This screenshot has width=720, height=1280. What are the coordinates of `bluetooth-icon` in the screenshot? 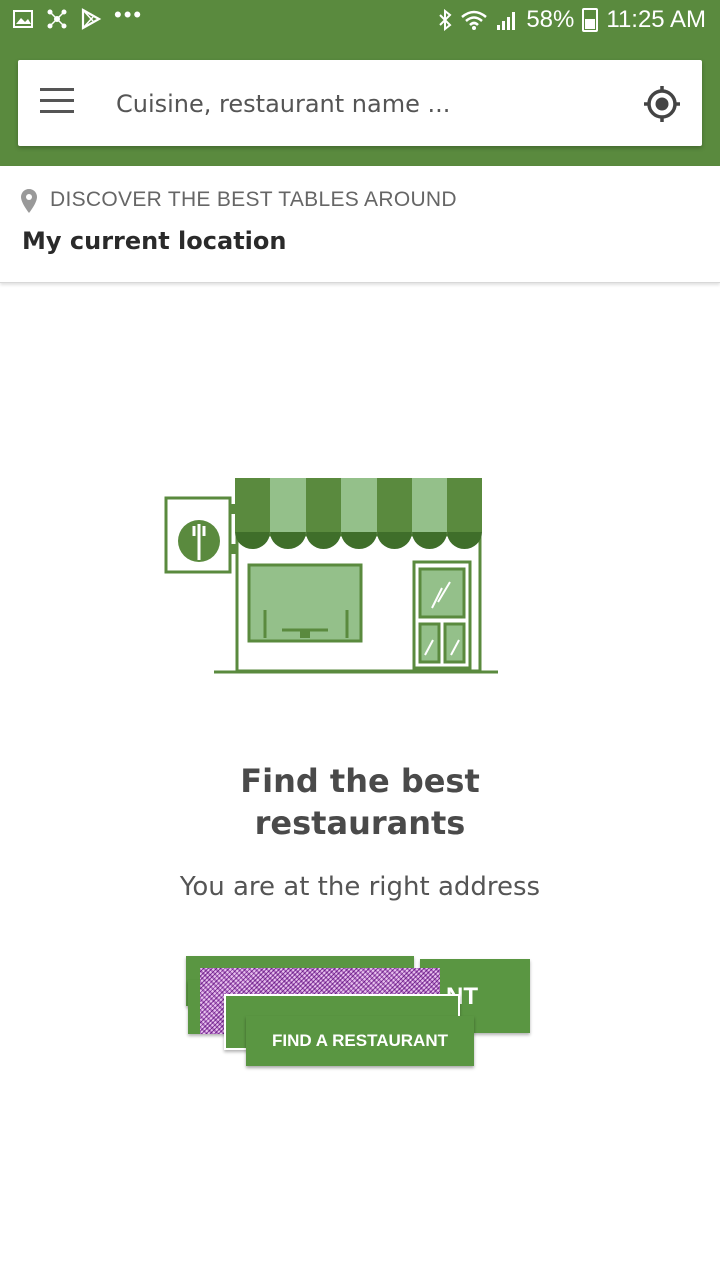 It's located at (445, 20).